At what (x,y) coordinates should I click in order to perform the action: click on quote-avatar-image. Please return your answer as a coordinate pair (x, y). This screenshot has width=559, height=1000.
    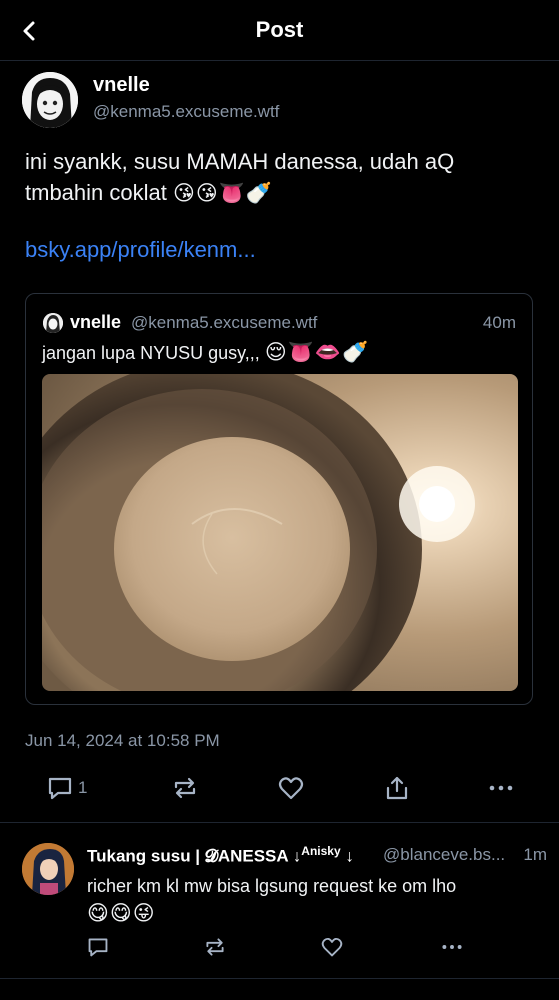
    Looking at the image, I should click on (53, 323).